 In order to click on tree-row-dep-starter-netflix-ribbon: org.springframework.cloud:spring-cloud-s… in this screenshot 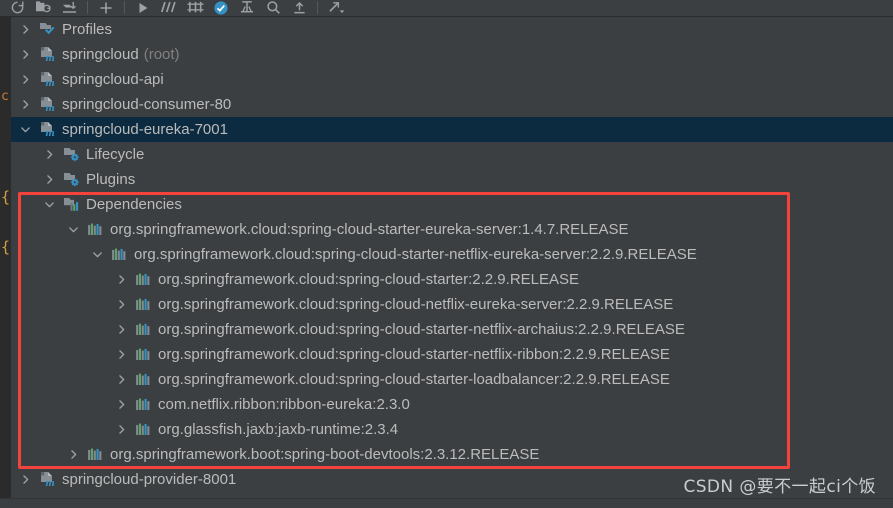, I will do `click(452, 354)`.